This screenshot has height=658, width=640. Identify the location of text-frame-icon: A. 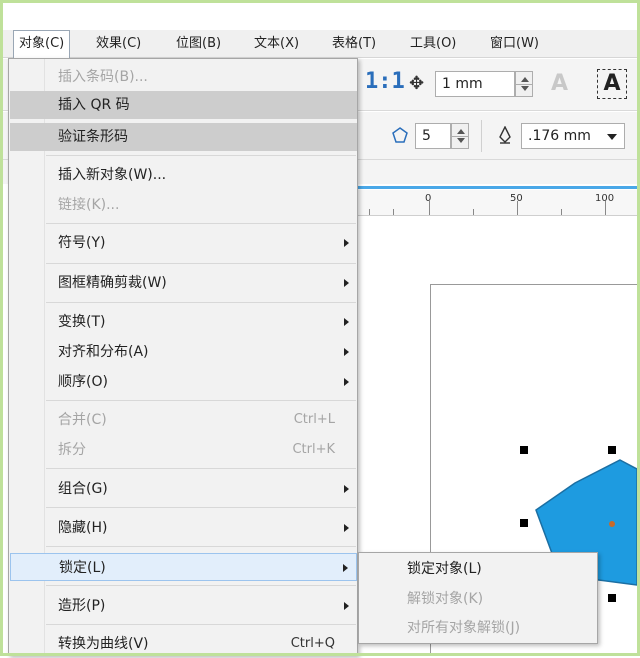
(612, 84).